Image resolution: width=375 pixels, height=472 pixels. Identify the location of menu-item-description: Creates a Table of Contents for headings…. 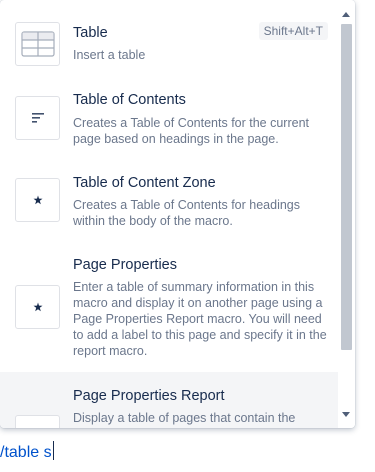
(186, 213).